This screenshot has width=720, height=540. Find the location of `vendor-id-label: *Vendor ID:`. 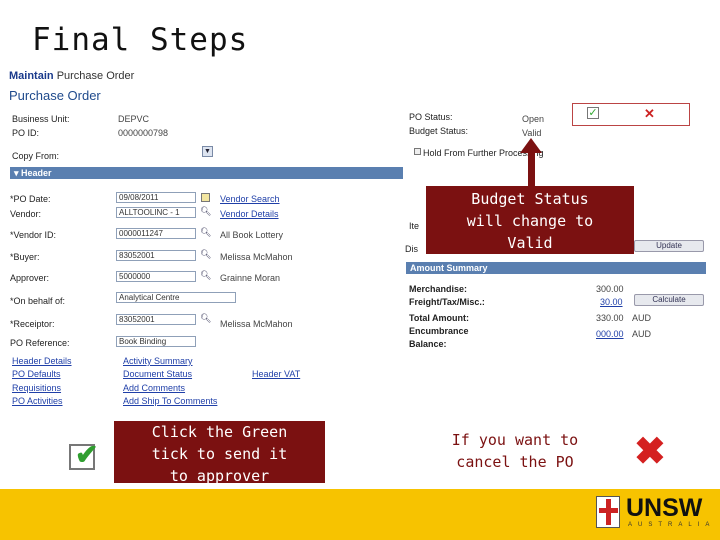

vendor-id-label: *Vendor ID: is located at coordinates (33, 235).